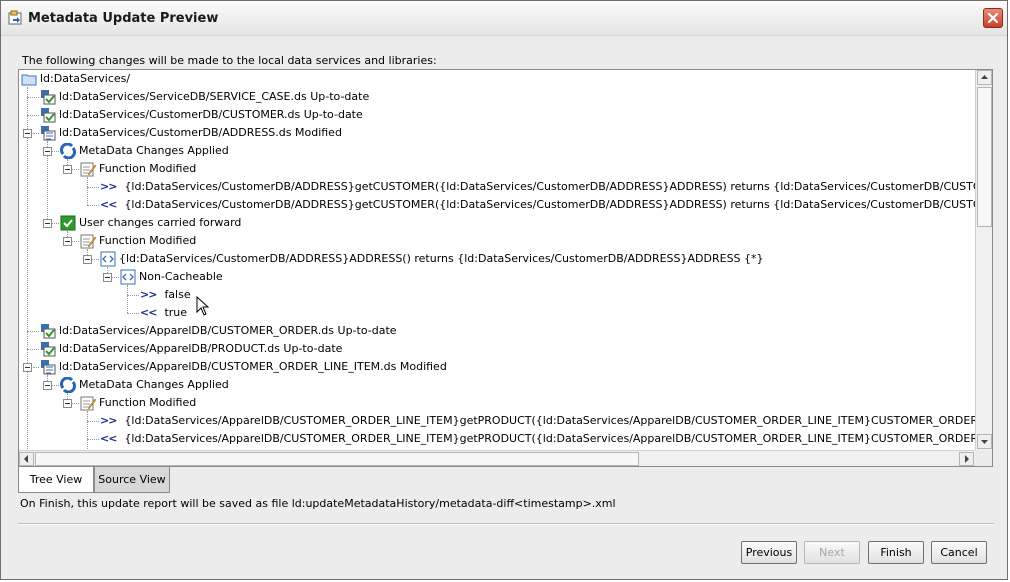  I want to click on expander-line-item-meta-func, so click(67, 403).